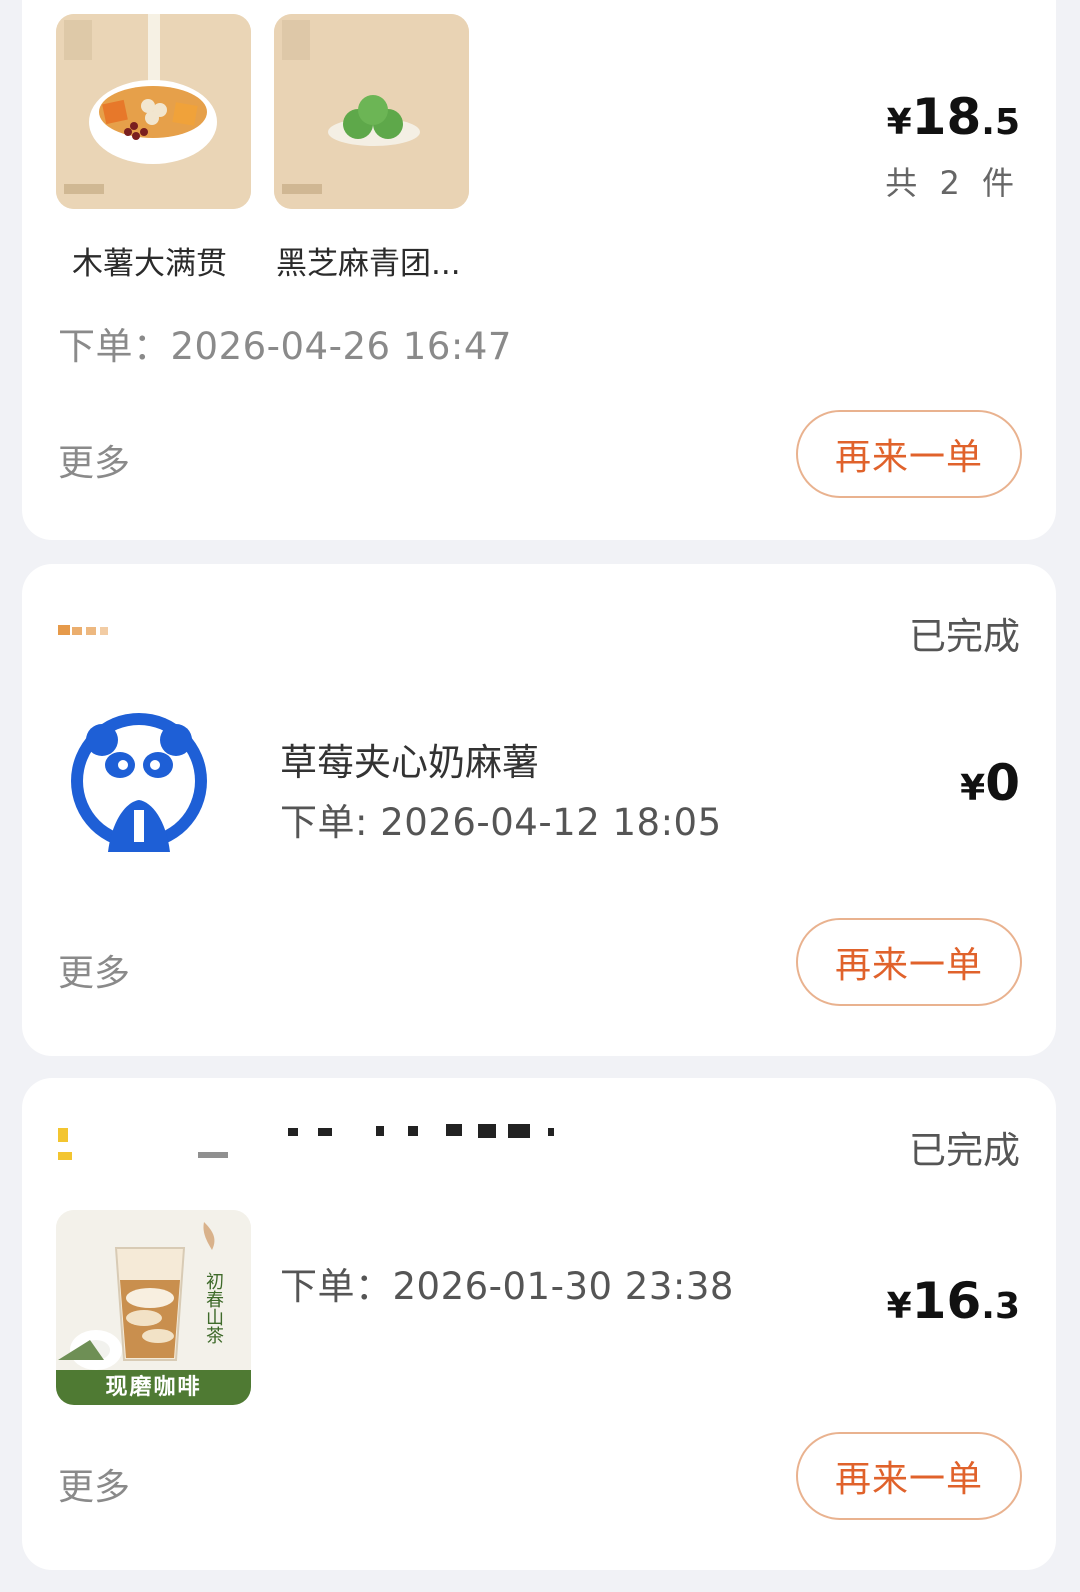  I want to click on taro-dessert-bowl-image, so click(153, 111).